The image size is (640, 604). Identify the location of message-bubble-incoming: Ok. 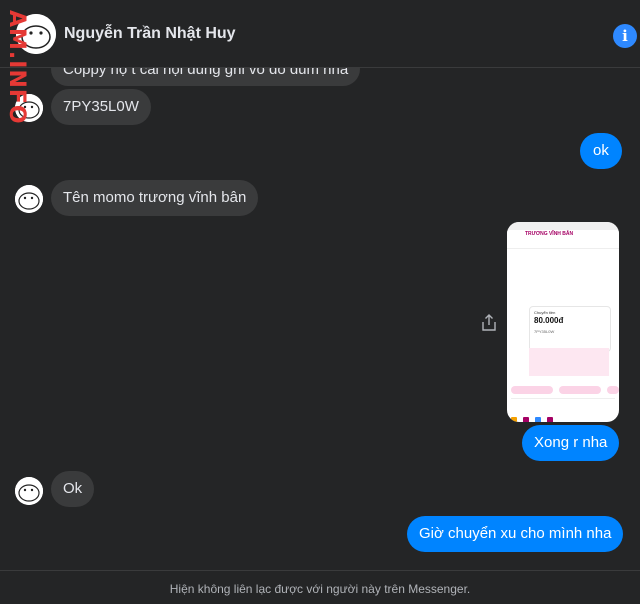
(73, 489).